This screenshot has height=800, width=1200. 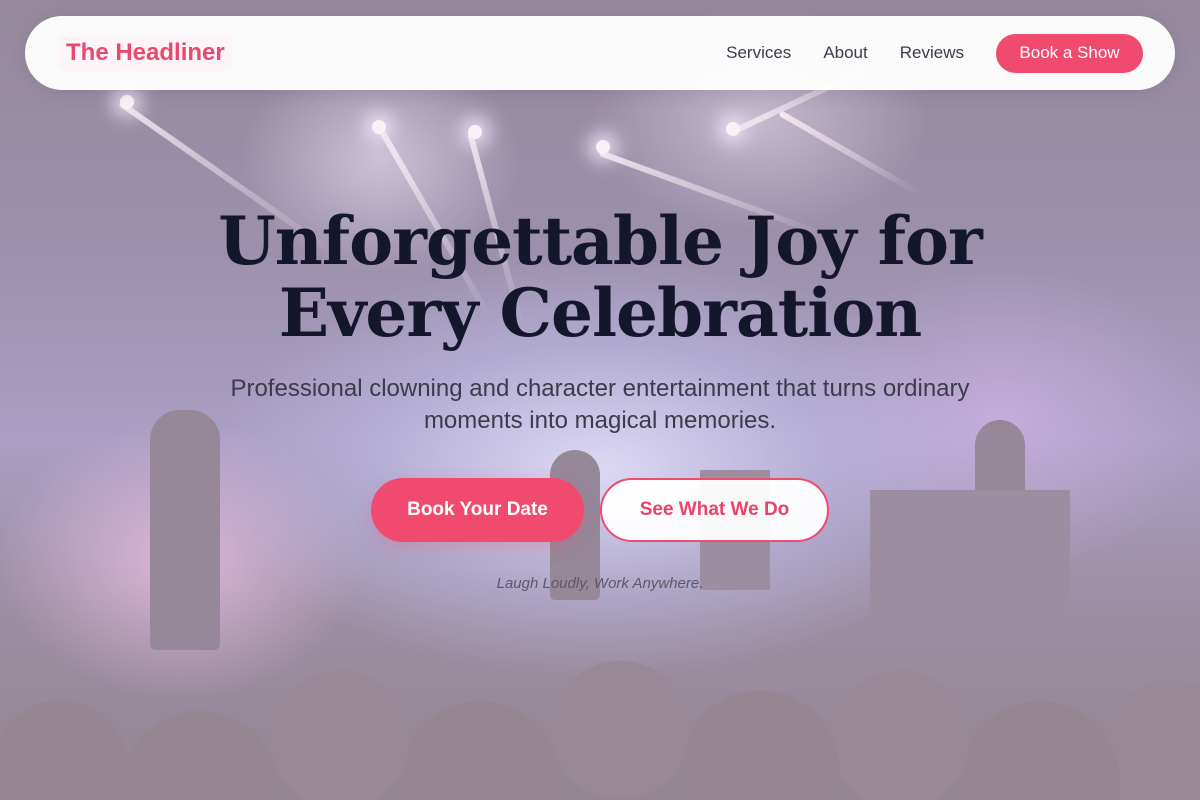 I want to click on brand-logo-text: The Headliner, so click(x=145, y=53).